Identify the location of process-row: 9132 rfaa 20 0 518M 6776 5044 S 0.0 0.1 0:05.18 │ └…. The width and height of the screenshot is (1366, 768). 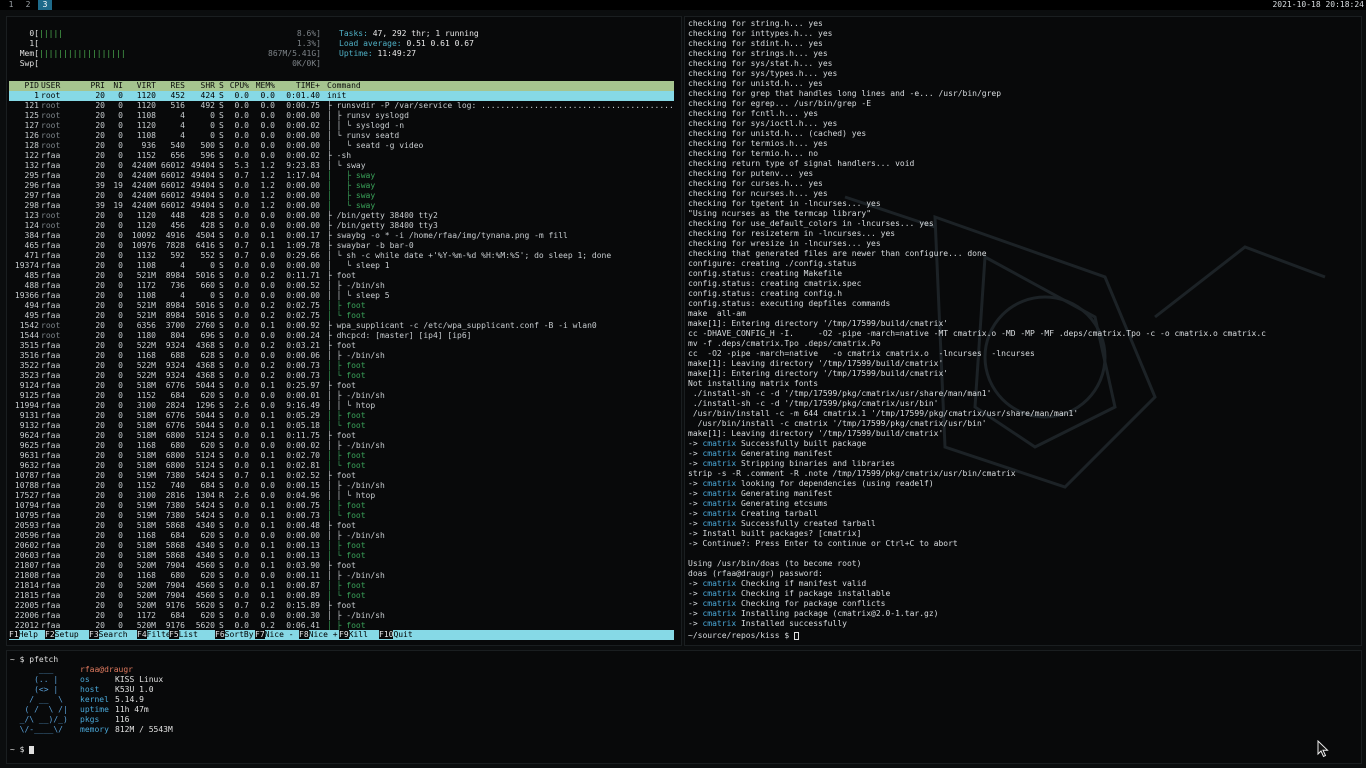
(341, 426).